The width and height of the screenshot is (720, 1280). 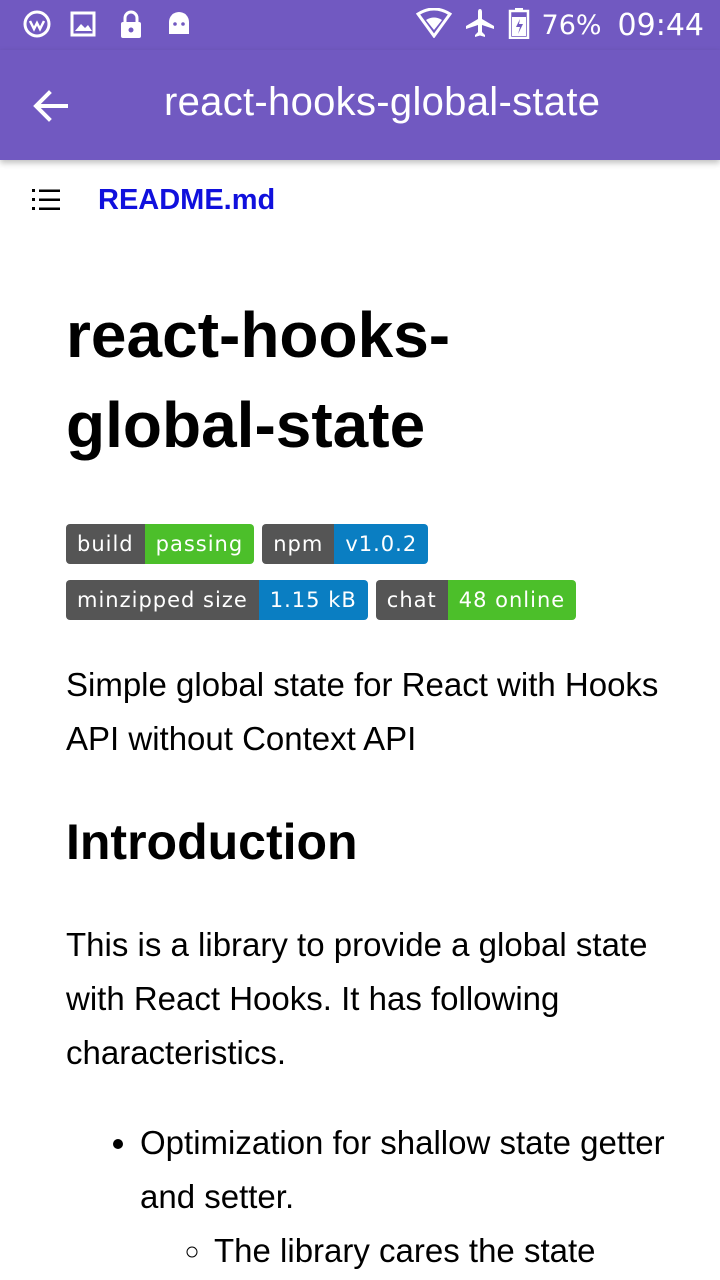 What do you see at coordinates (258, 380) in the screenshot?
I see `readme-heading: react-hooks-global-state` at bounding box center [258, 380].